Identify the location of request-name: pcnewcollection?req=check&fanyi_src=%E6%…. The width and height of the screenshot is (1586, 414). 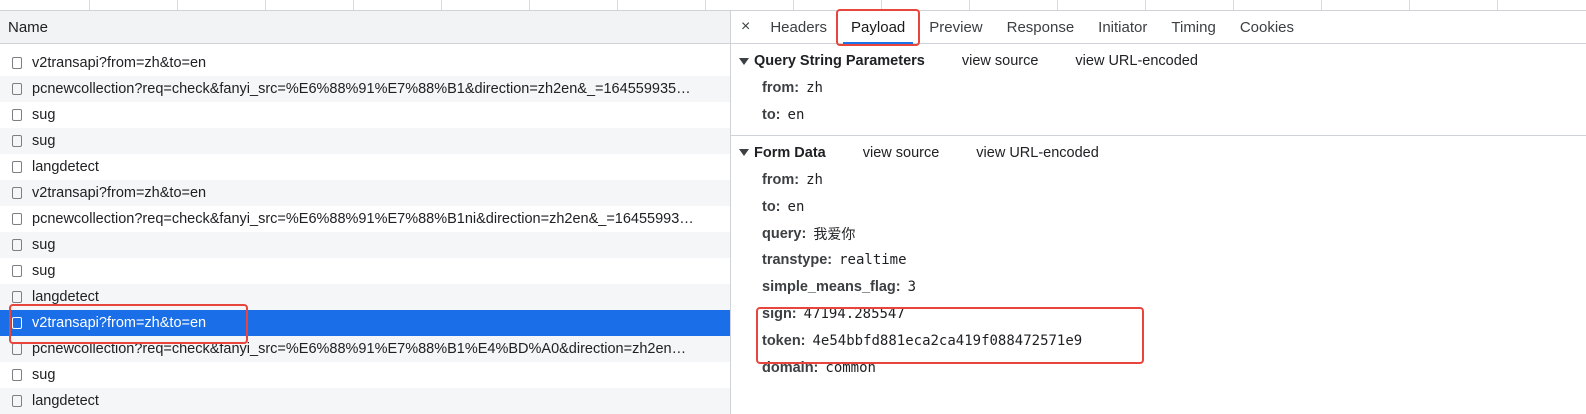
(359, 349).